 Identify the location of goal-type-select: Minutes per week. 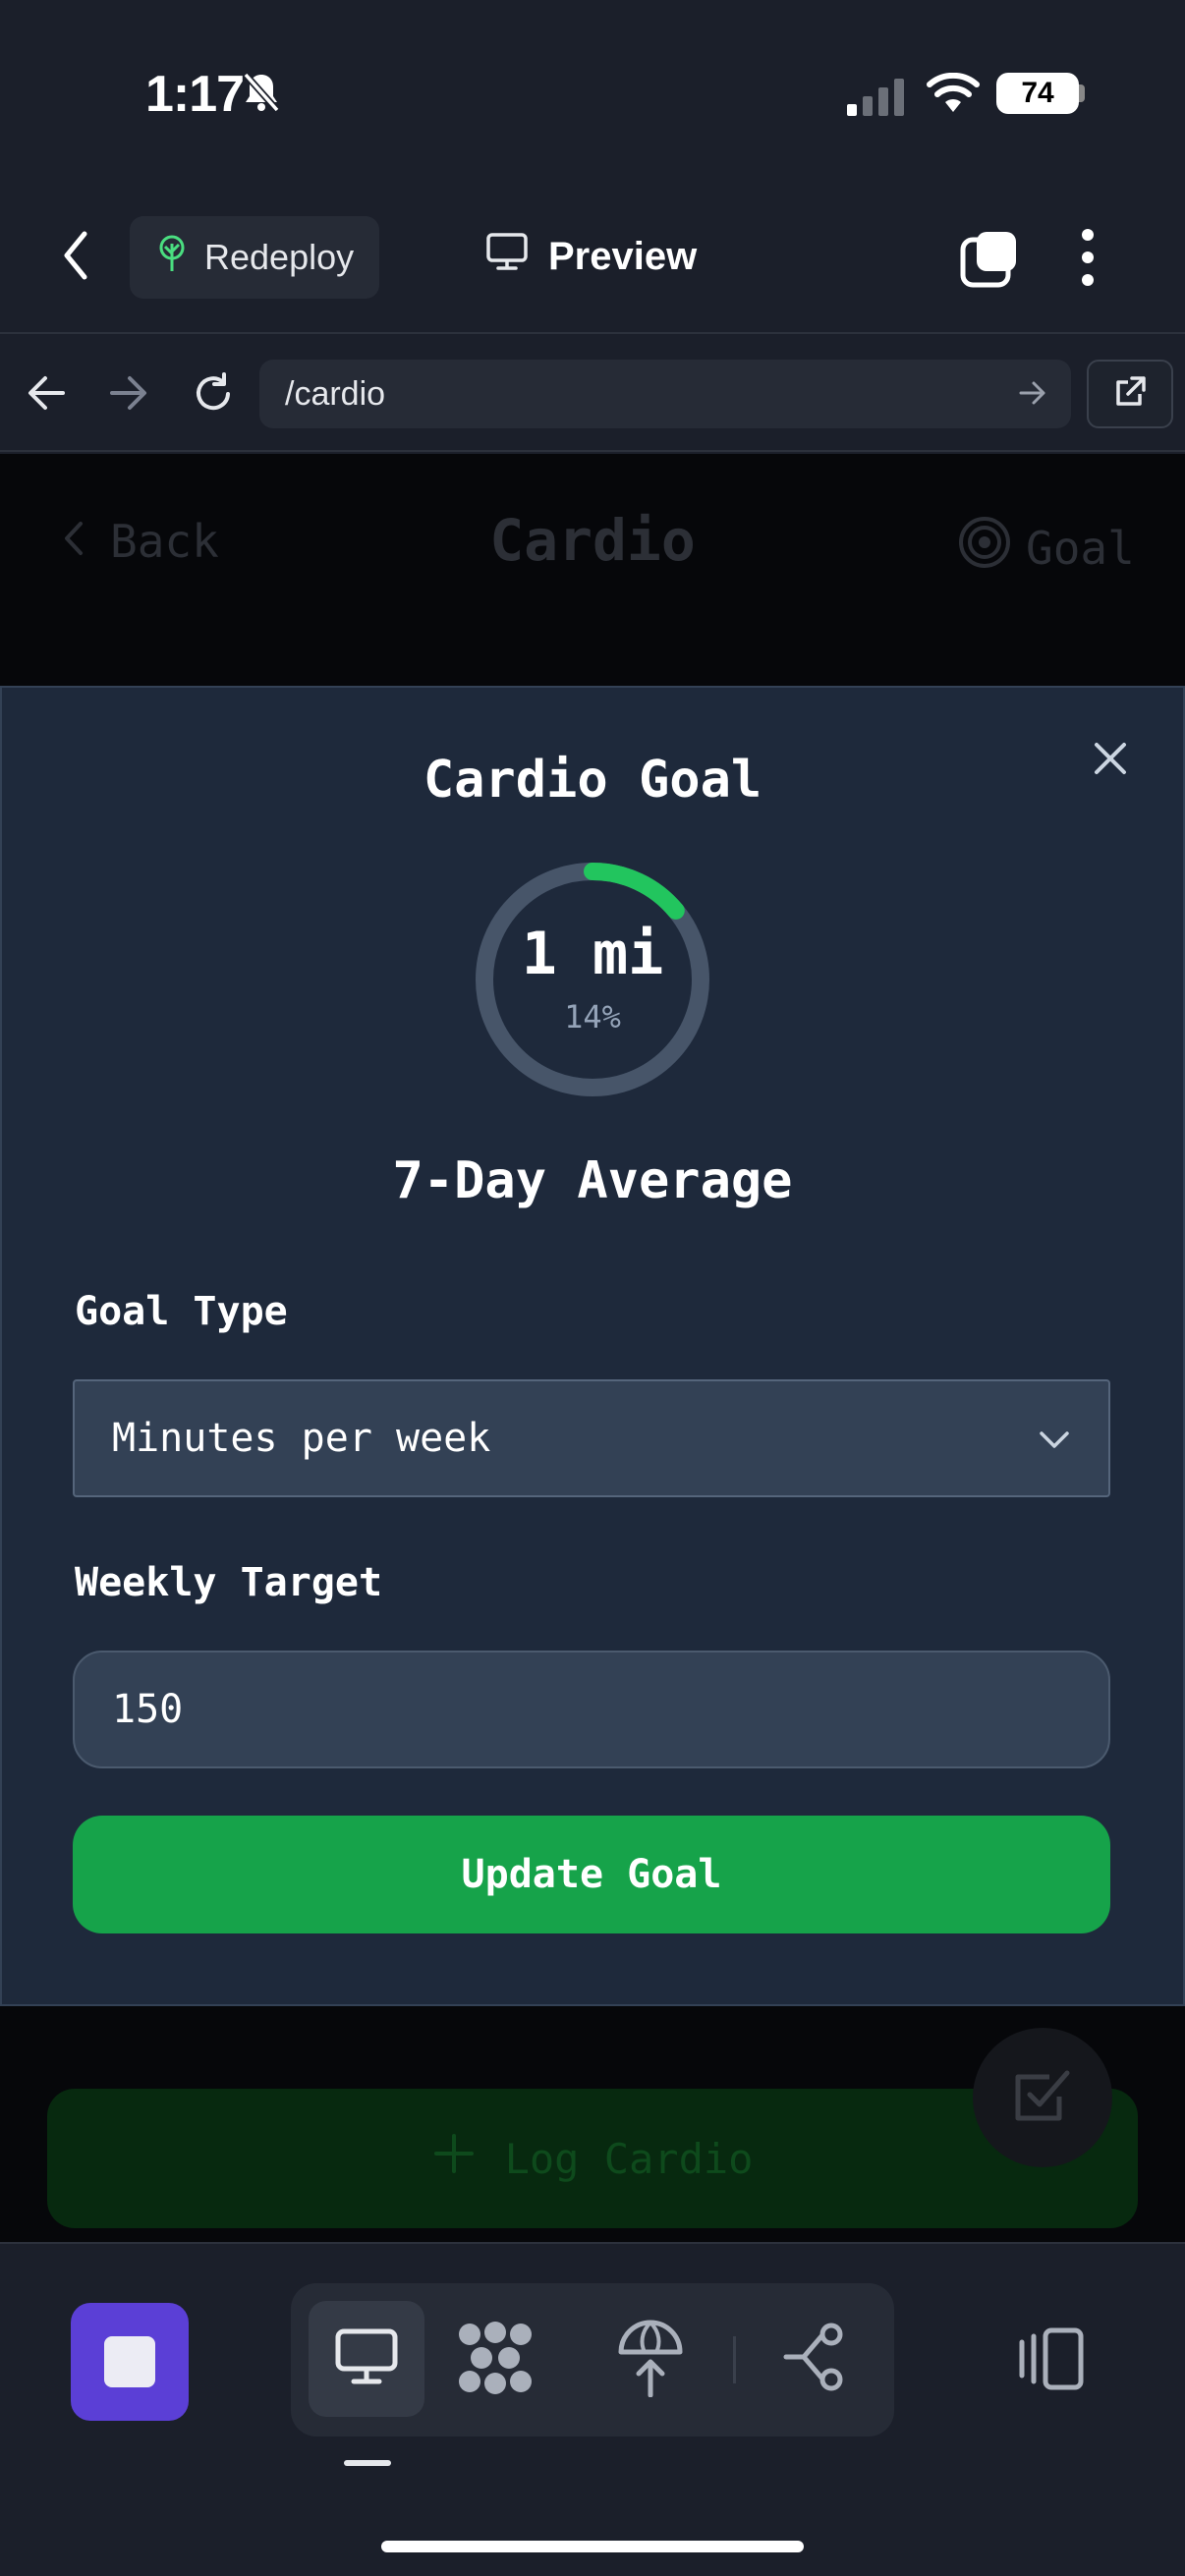
(592, 1438).